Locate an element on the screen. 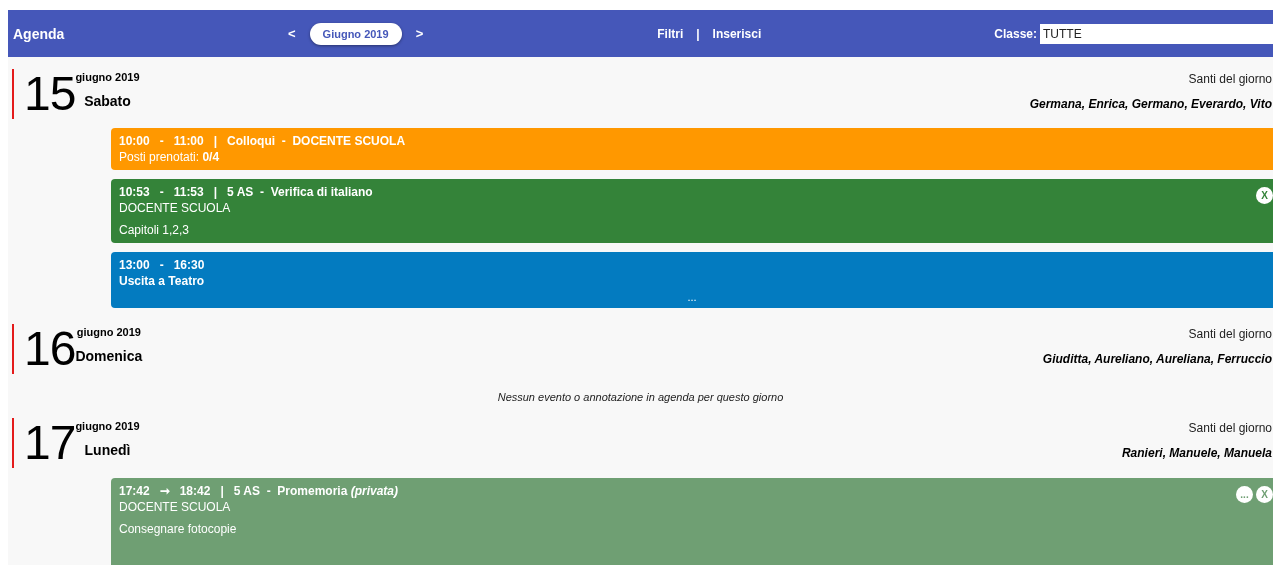 The width and height of the screenshot is (1273, 565). event-title: 10:53 - 11:53 | 5 AS - Verifica di italiano is located at coordinates (246, 192).